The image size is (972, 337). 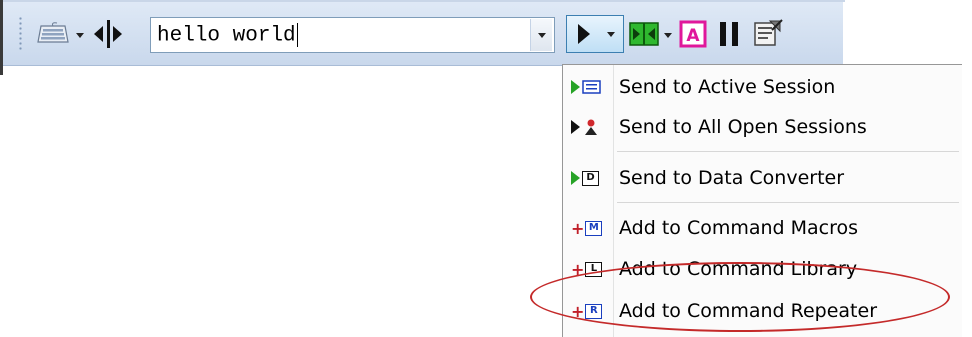 I want to click on play-icon, so click(x=584, y=34).